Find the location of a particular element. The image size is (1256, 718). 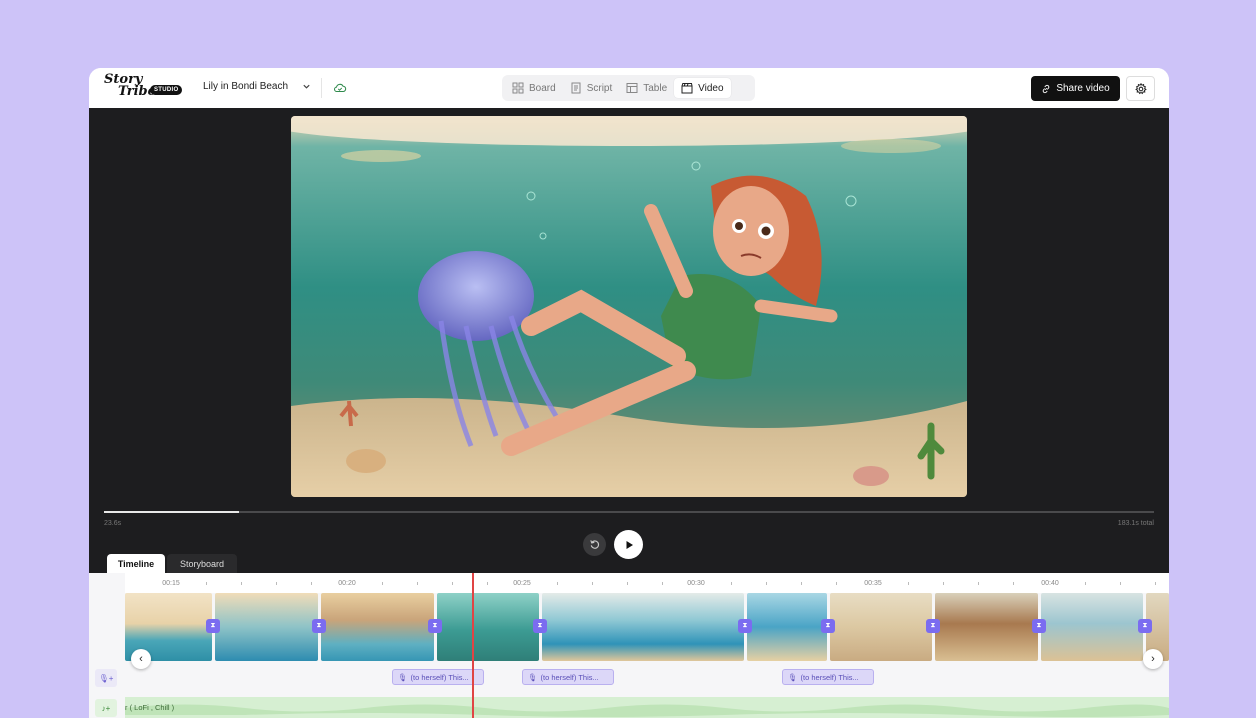

ruler-label: 00:35 is located at coordinates (873, 583).